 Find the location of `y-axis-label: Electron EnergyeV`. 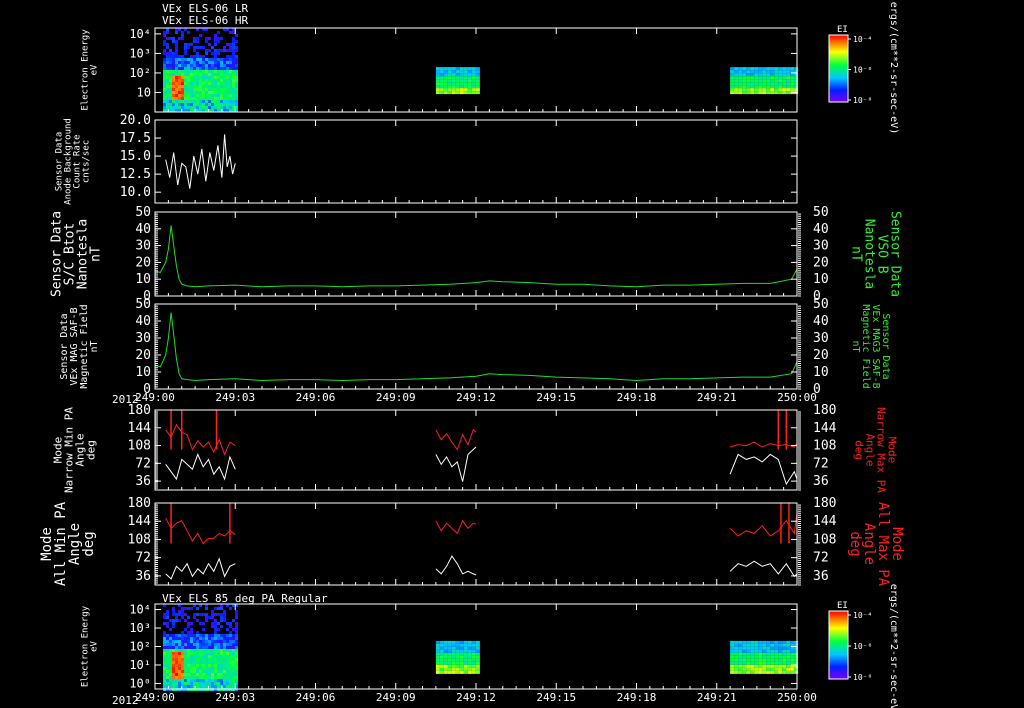

y-axis-label: Electron EnergyeV is located at coordinates (90, 646).